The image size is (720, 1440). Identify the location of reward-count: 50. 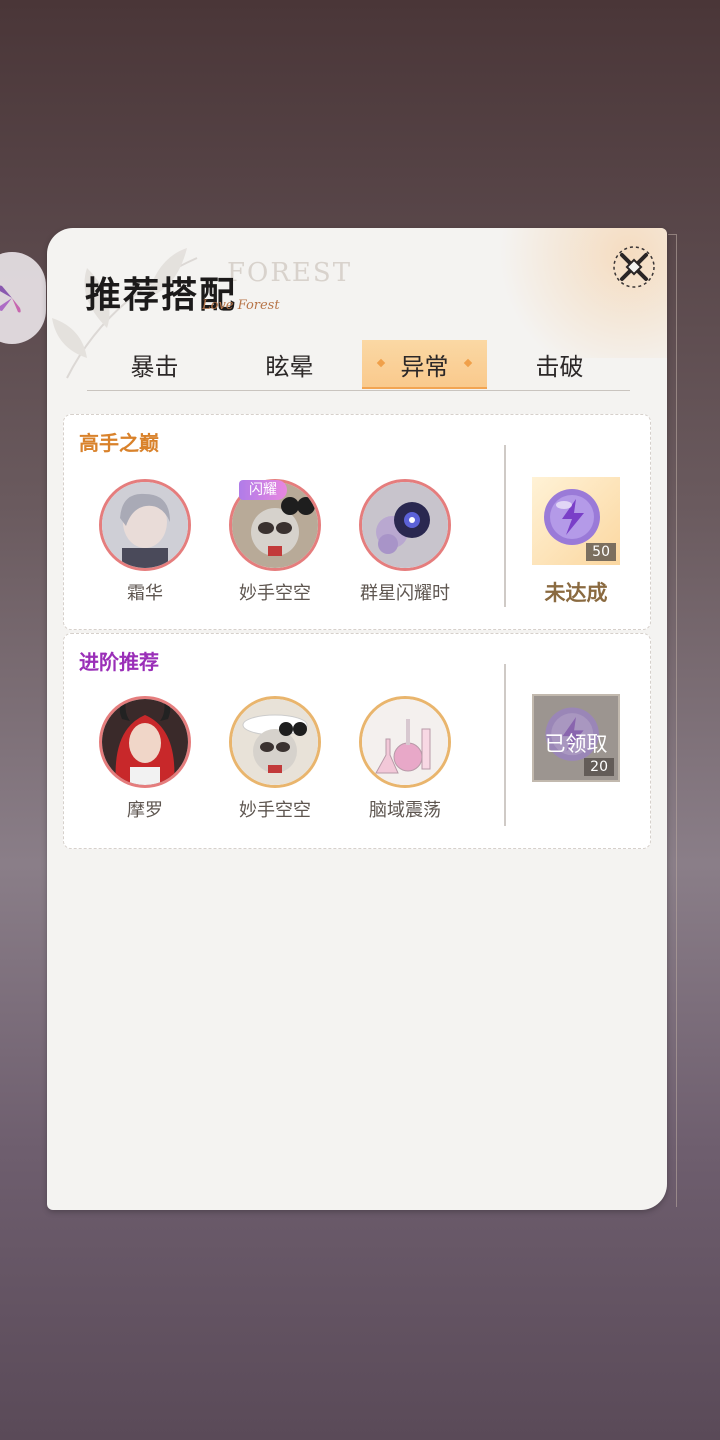
(601, 552).